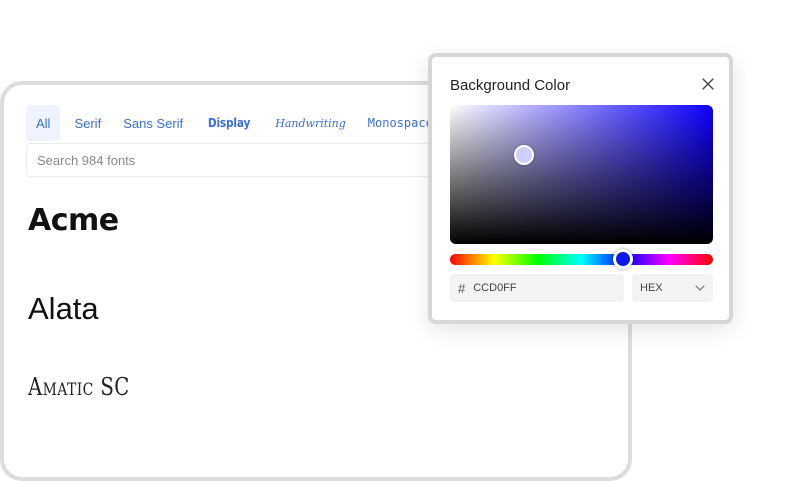  Describe the element at coordinates (43, 123) in the screenshot. I see `tab-all: All` at that location.